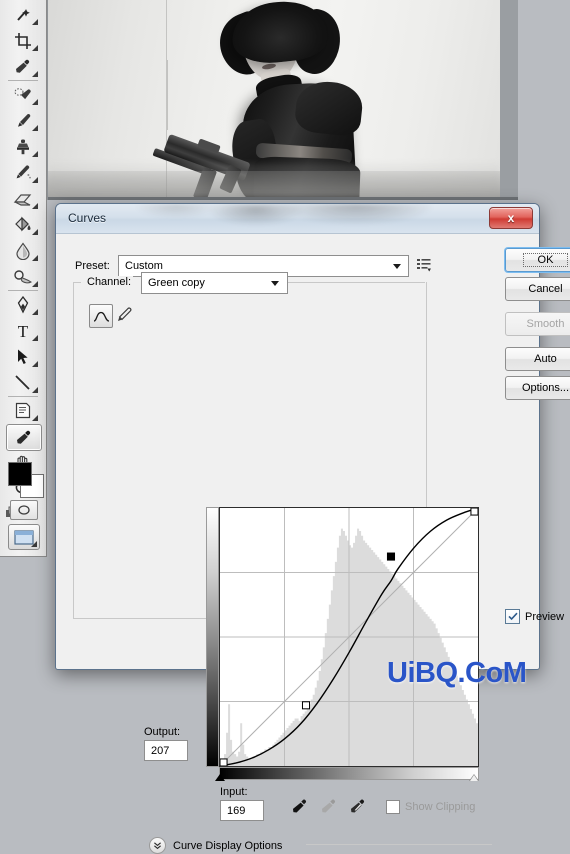 This screenshot has height=854, width=570. What do you see at coordinates (474, 777) in the screenshot?
I see `white-point-slider-handle` at bounding box center [474, 777].